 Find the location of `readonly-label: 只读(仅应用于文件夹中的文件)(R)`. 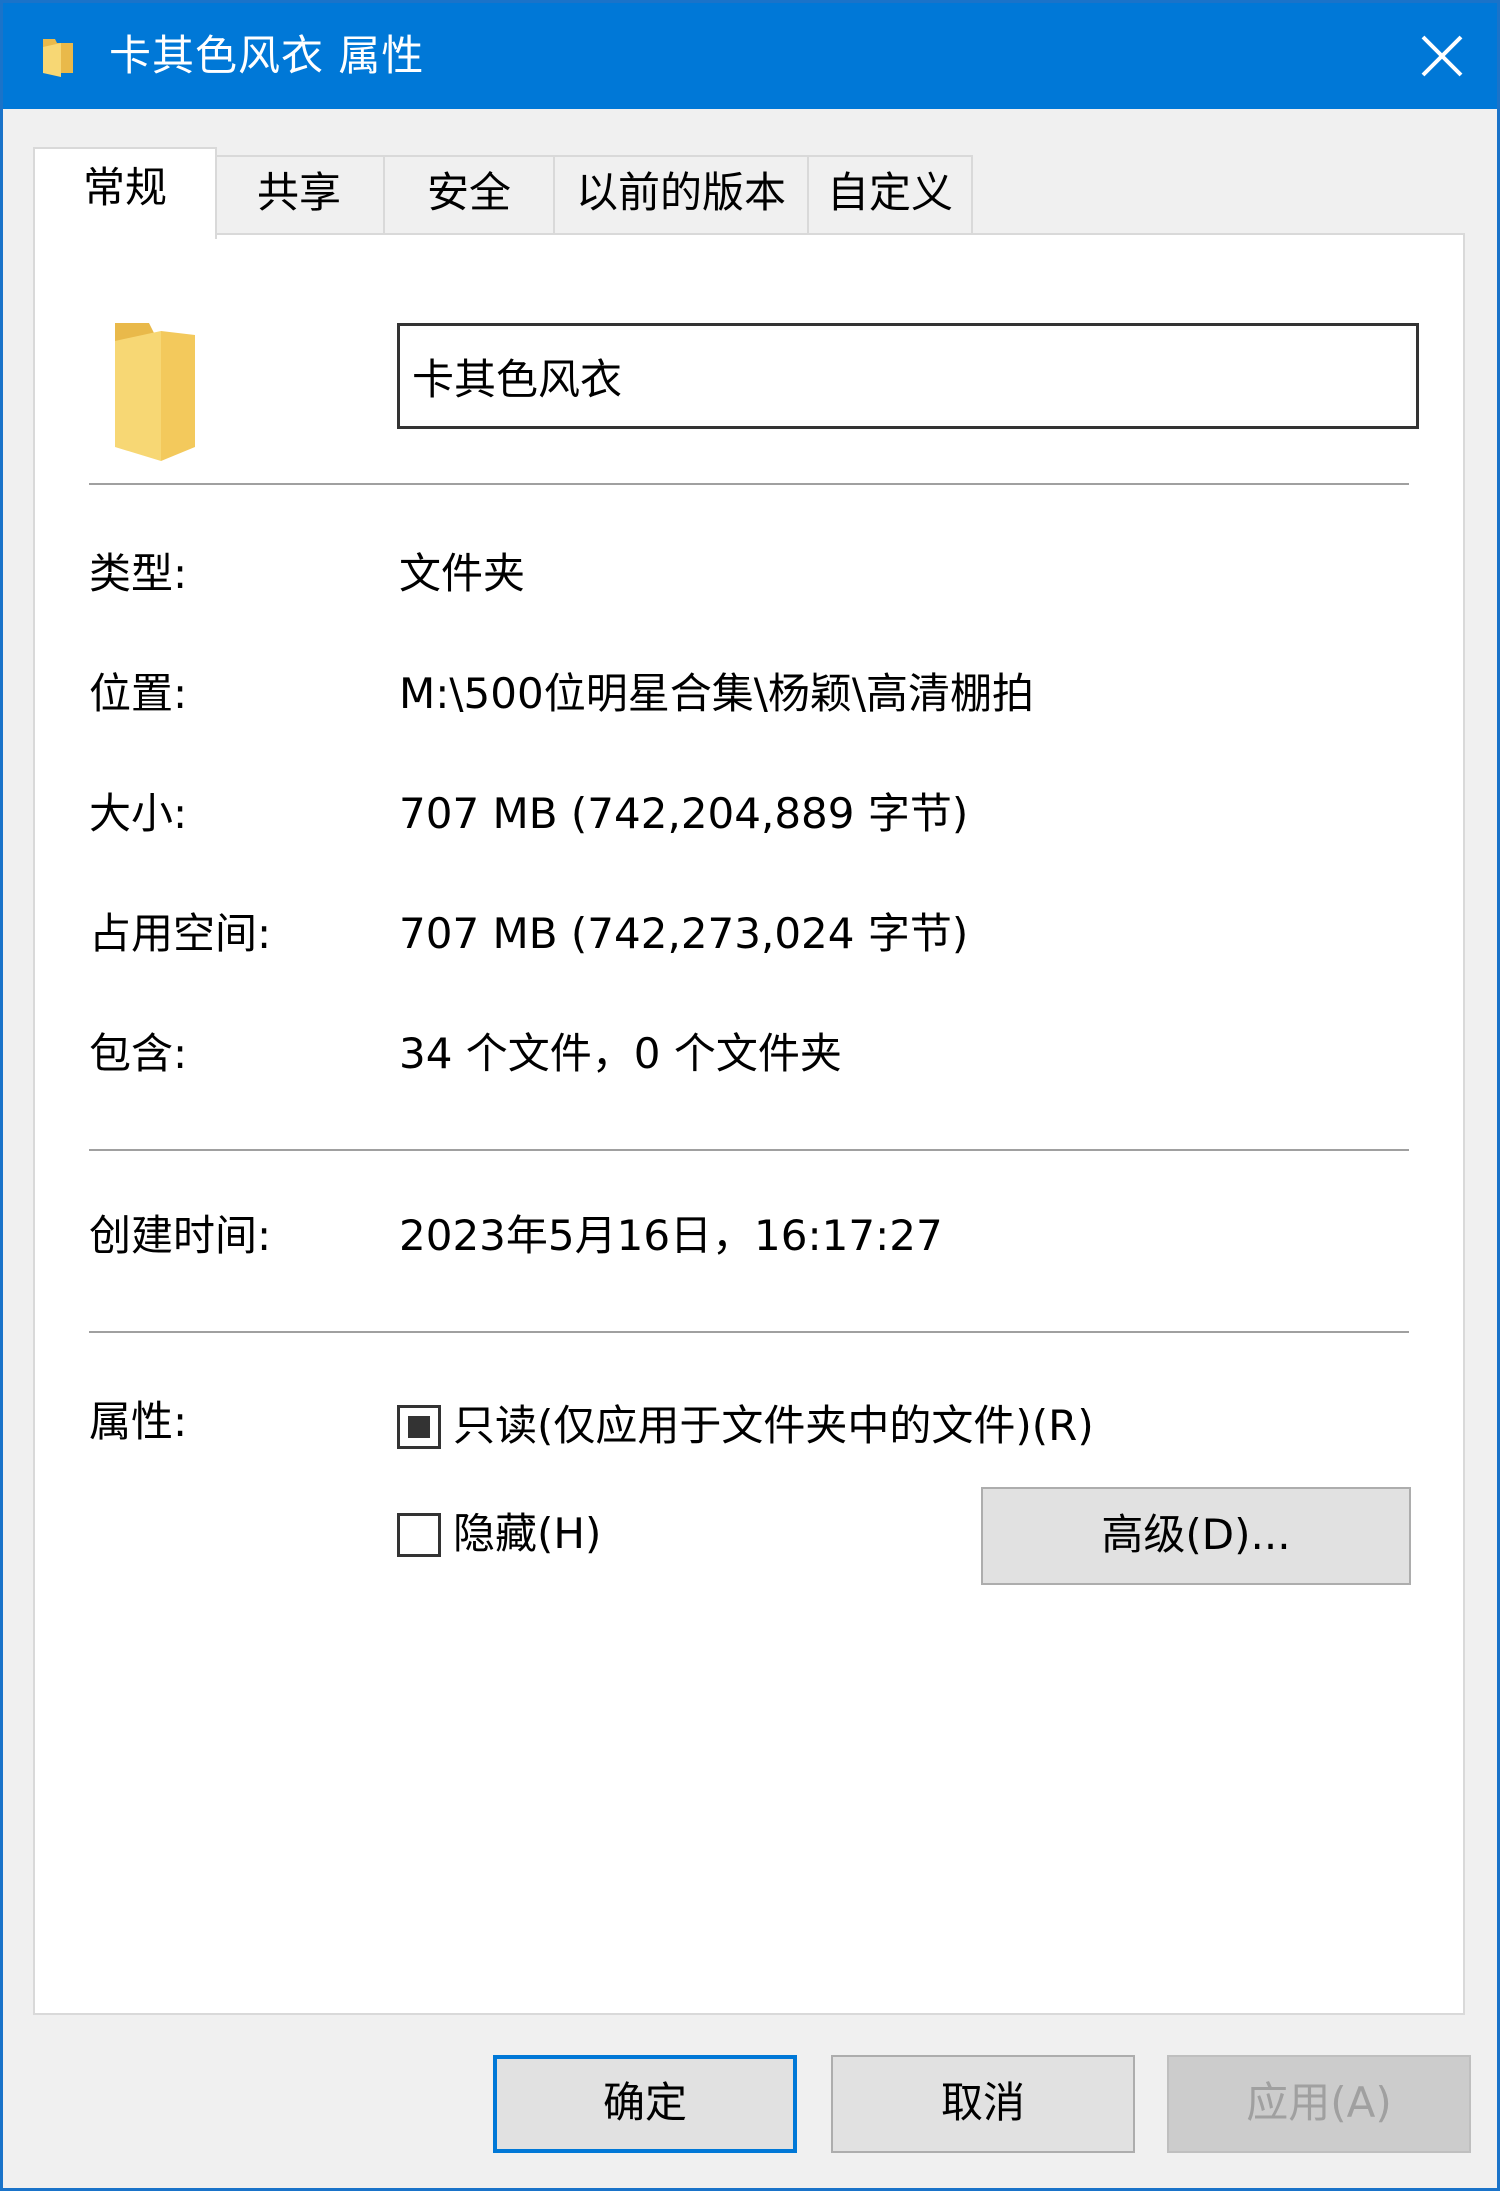

readonly-label: 只读(仅应用于文件夹中的文件)(R) is located at coordinates (773, 1426).